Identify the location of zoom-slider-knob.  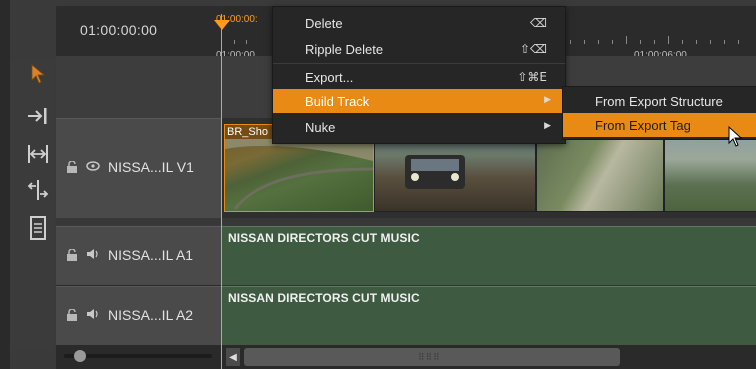
(80, 356).